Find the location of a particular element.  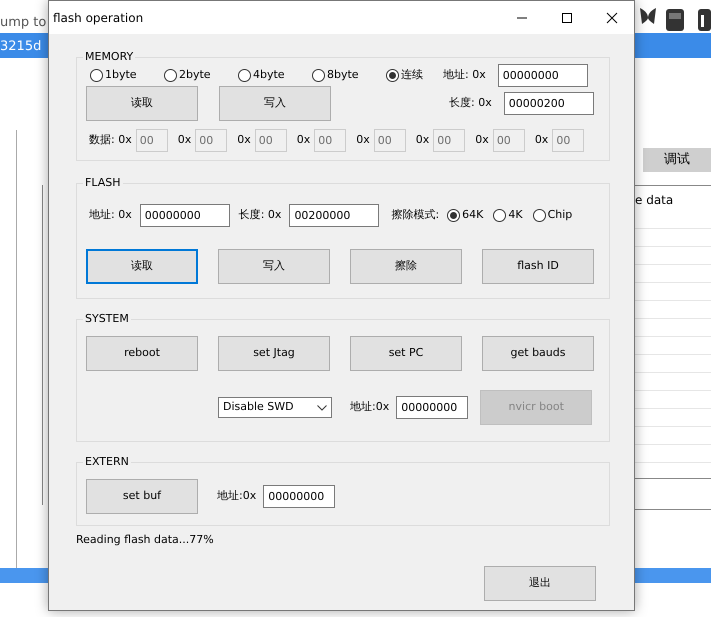

status-text: Reading flash data...77% is located at coordinates (145, 540).